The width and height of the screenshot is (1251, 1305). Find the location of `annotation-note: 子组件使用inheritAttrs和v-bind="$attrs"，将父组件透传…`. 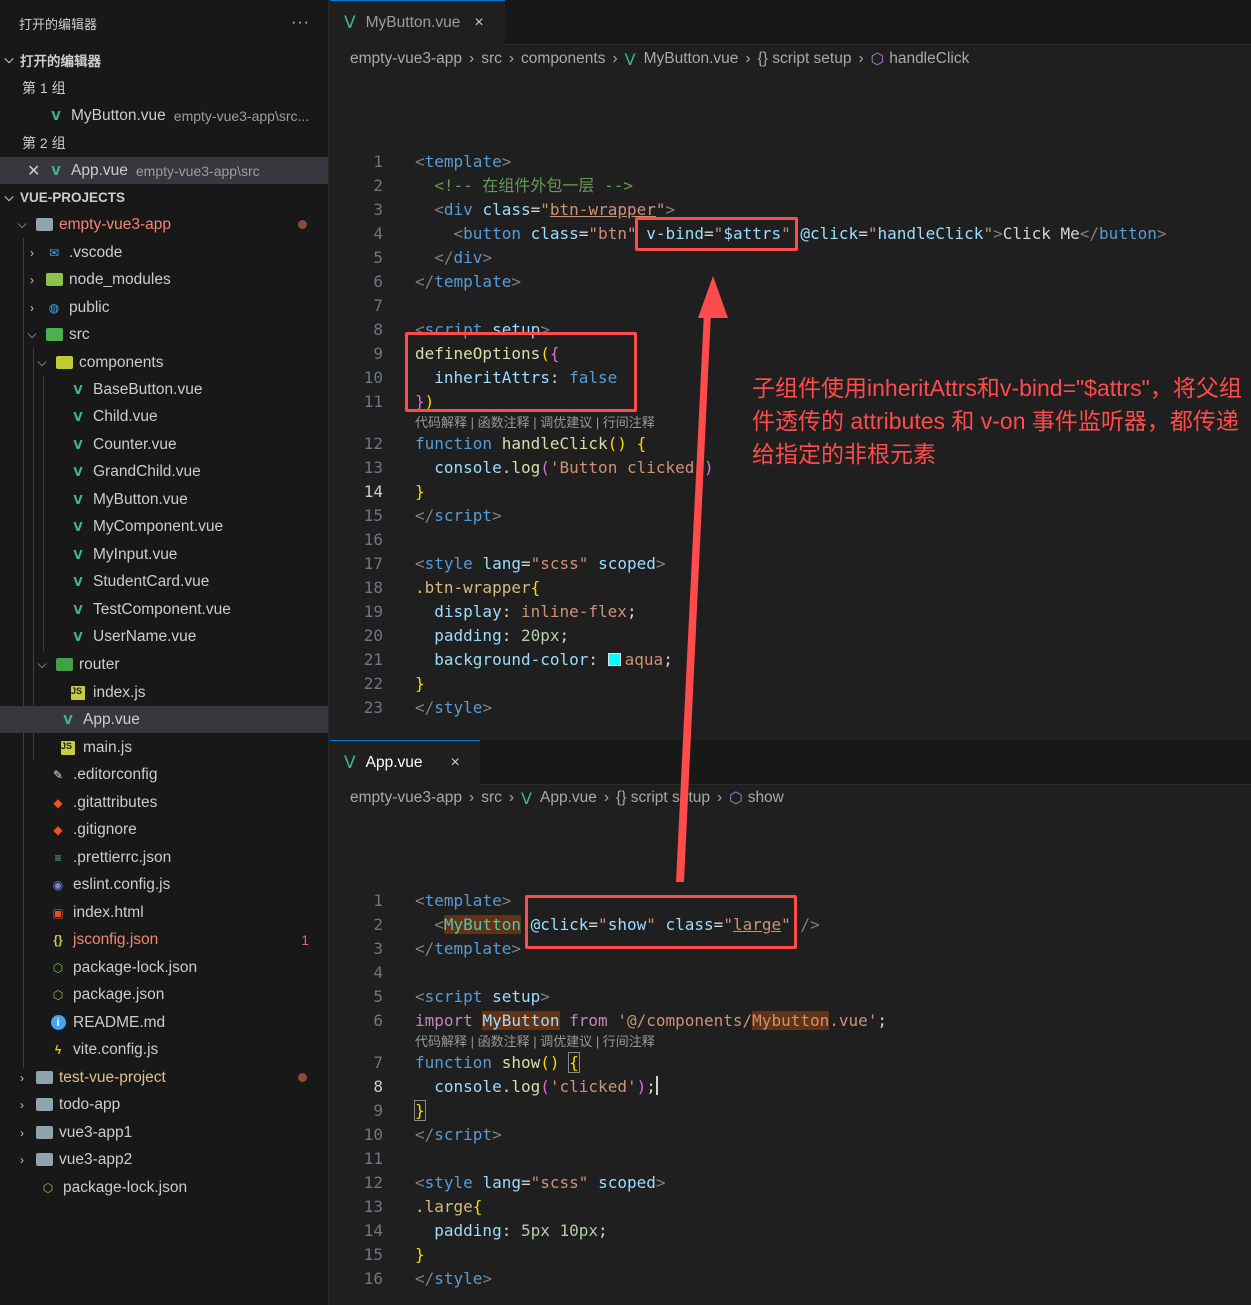

annotation-note: 子组件使用inheritAttrs和v-bind="$attrs"，将父组件透传… is located at coordinates (997, 421).